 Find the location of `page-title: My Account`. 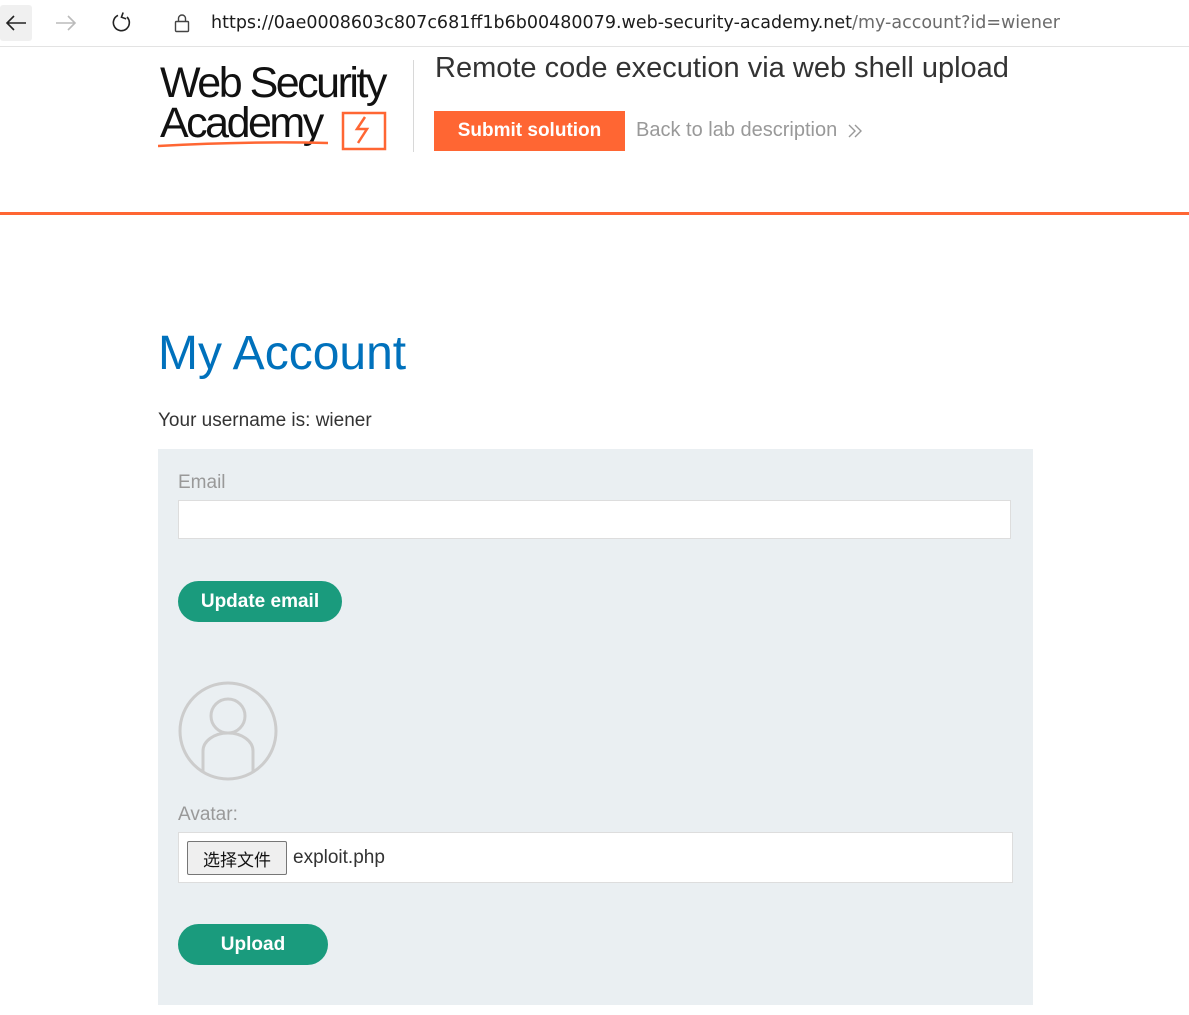

page-title: My Account is located at coordinates (282, 353).